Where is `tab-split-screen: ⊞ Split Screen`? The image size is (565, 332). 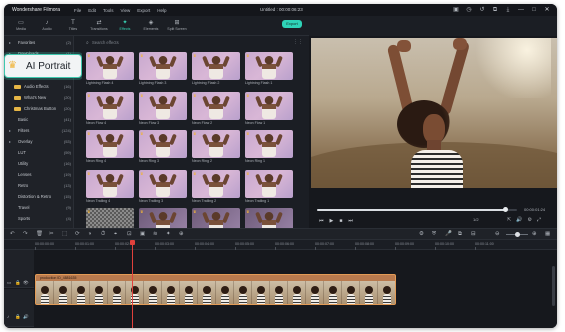 tab-split-screen: ⊞ Split Screen is located at coordinates (177, 27).